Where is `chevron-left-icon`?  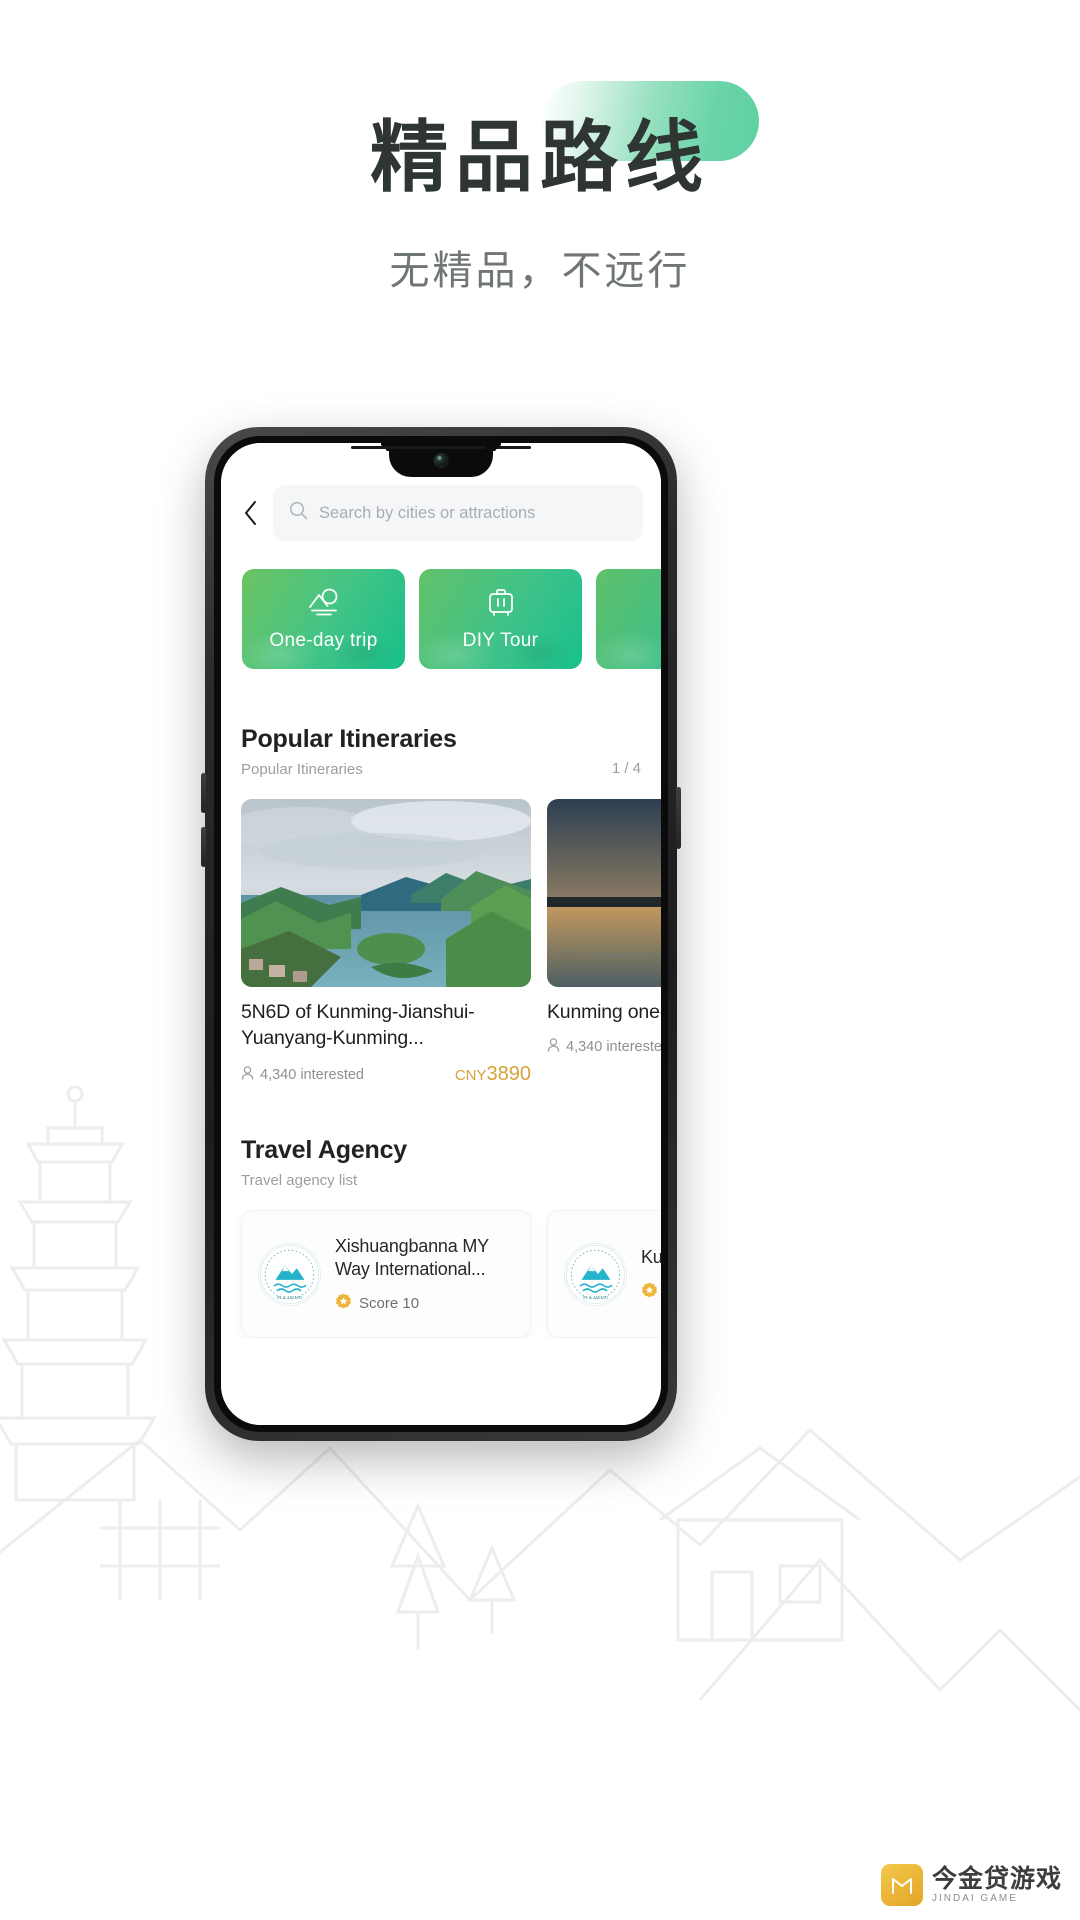
chevron-left-icon is located at coordinates (250, 513).